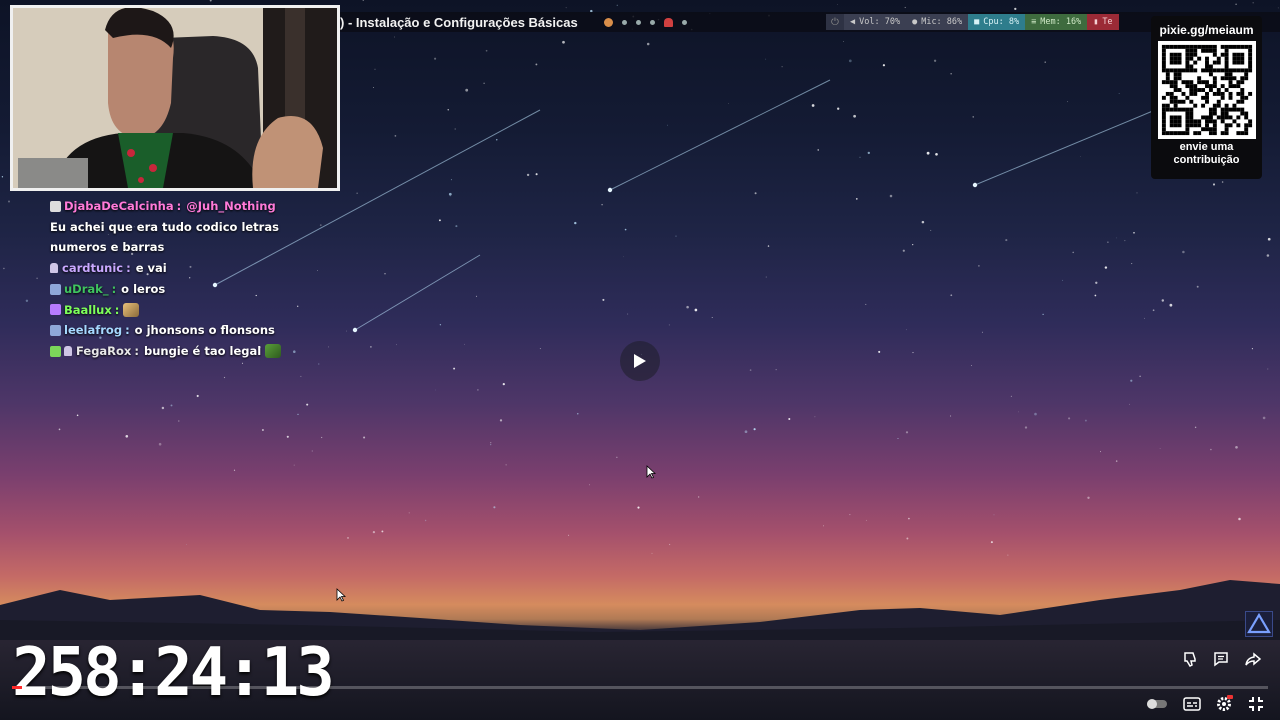  I want to click on microphone-badge-icon, so click(68, 351).